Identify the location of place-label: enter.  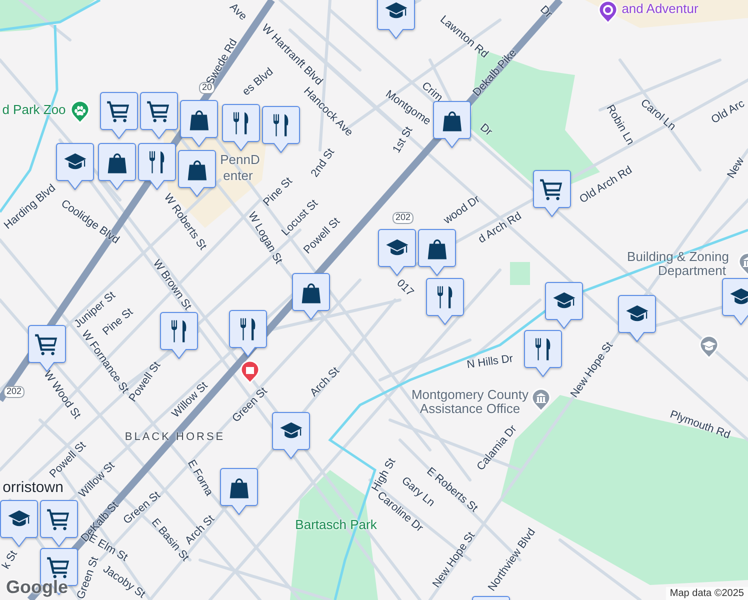
(238, 176).